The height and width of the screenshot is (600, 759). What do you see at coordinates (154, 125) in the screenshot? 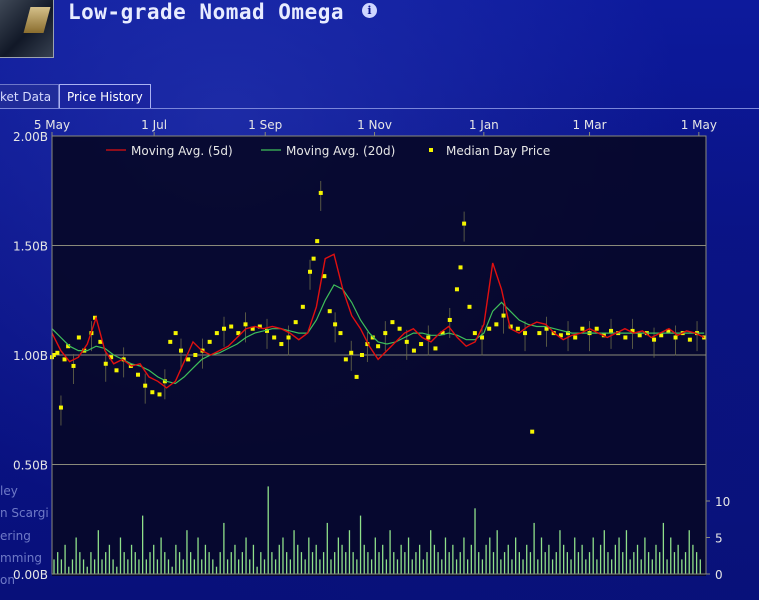
I see `x-tick-label: 1 Jul` at bounding box center [154, 125].